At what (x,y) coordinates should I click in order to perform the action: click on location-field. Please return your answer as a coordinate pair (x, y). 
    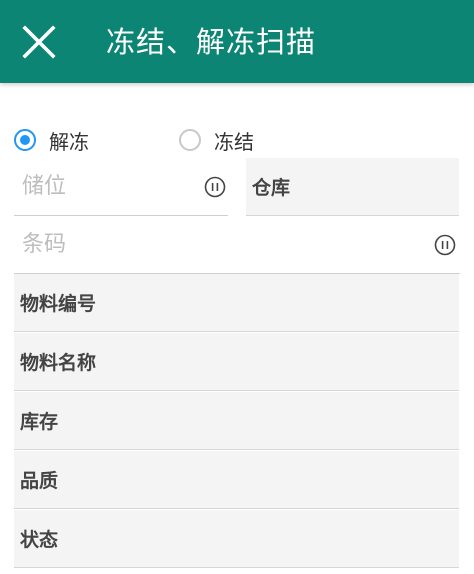
    Looking at the image, I should click on (121, 187).